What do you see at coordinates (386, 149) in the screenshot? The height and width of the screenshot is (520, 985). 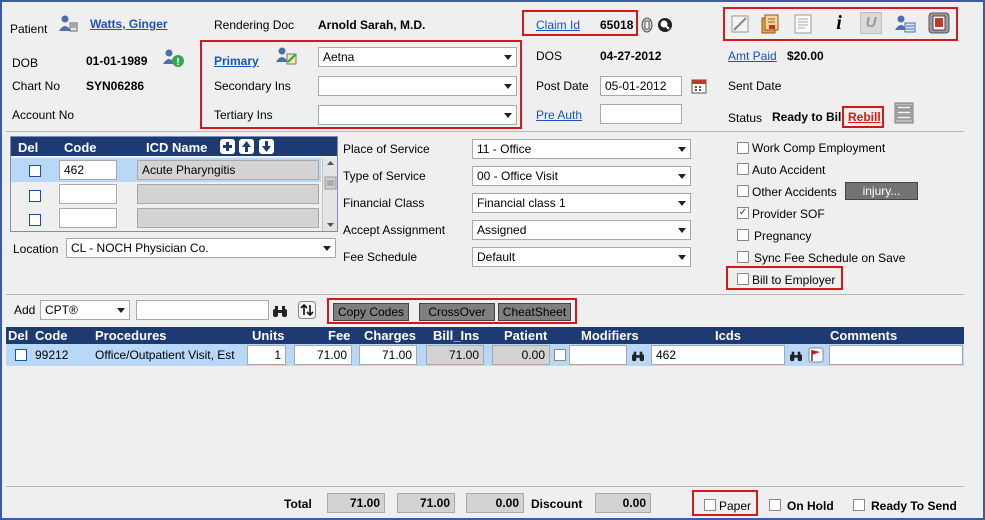 I see `place-of-service-label: Place of Service` at bounding box center [386, 149].